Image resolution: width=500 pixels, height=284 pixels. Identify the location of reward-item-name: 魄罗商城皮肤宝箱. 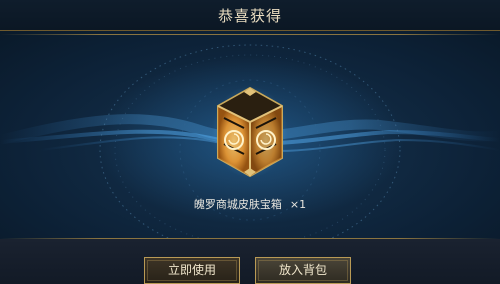
(237, 204).